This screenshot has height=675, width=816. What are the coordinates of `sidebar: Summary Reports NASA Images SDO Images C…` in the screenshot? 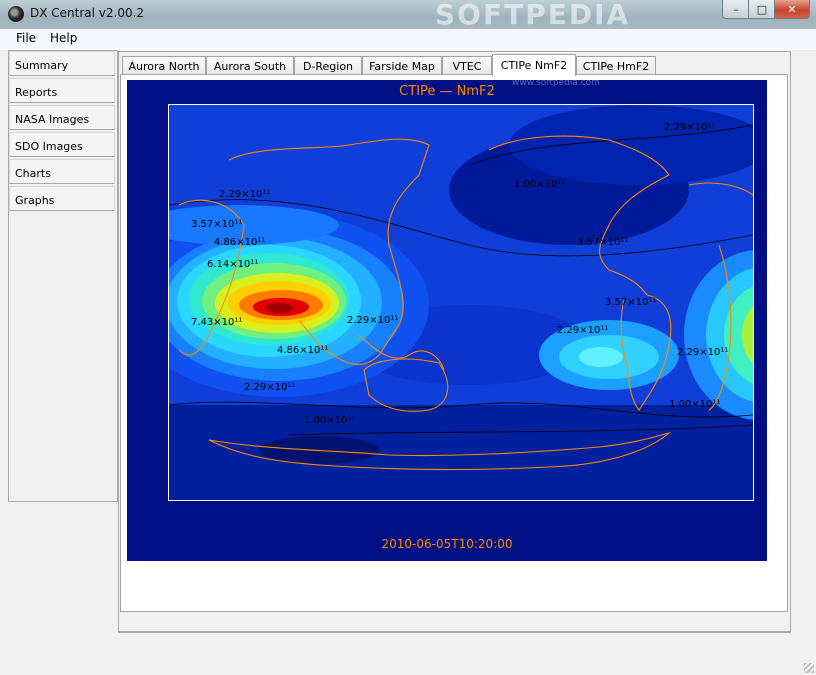 It's located at (63, 276).